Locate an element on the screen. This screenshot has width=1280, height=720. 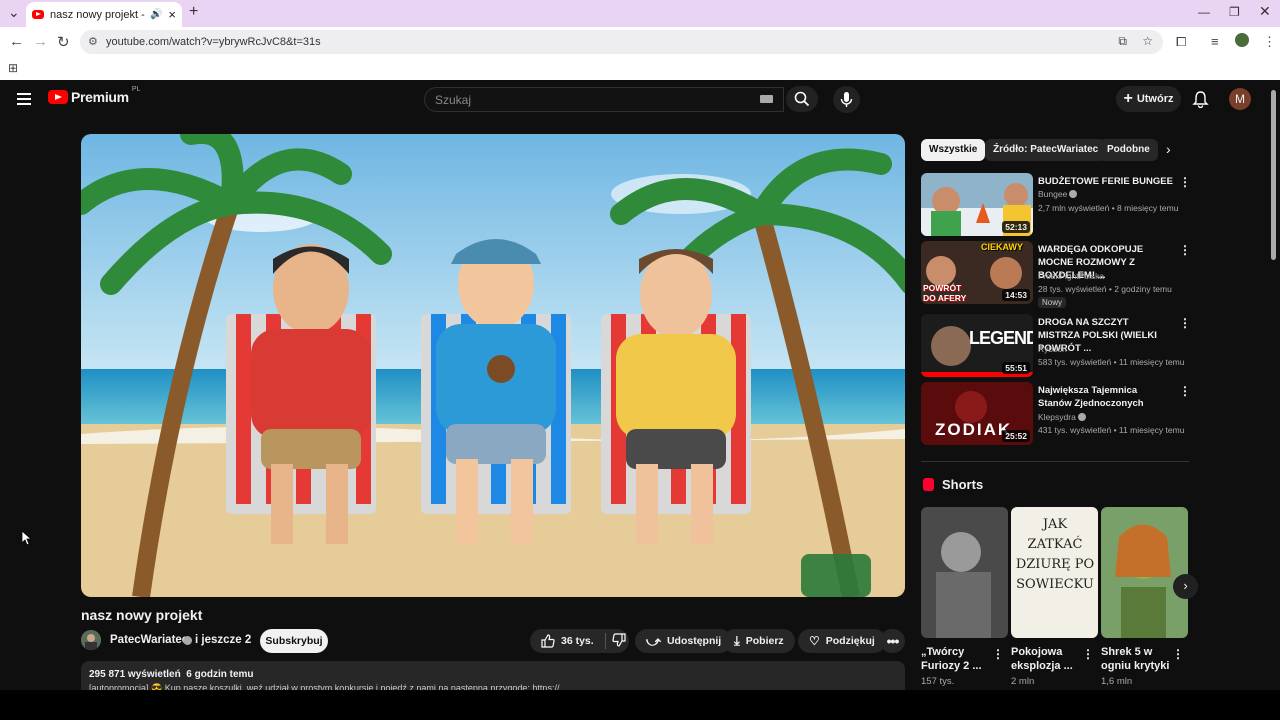
thanks-button: ♡ Podziękuj is located at coordinates (842, 641).